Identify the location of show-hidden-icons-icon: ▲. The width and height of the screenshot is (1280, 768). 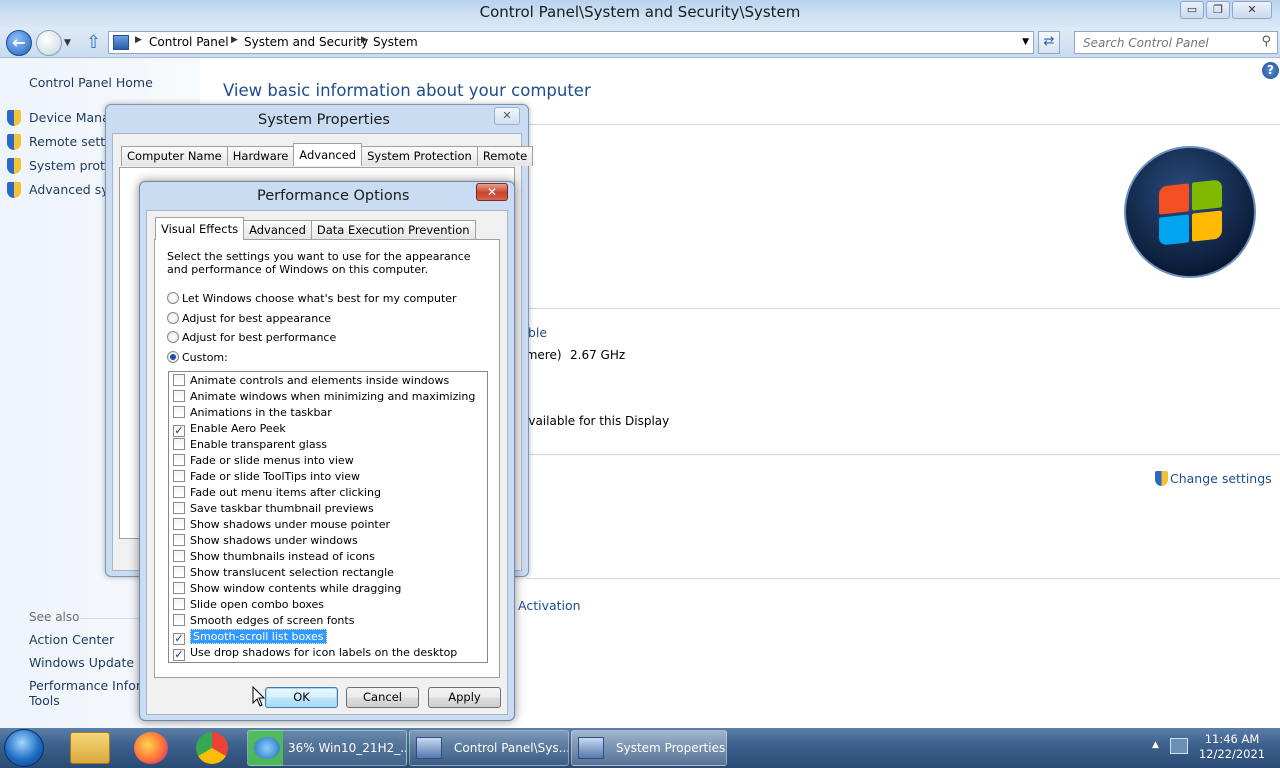
(1155, 745).